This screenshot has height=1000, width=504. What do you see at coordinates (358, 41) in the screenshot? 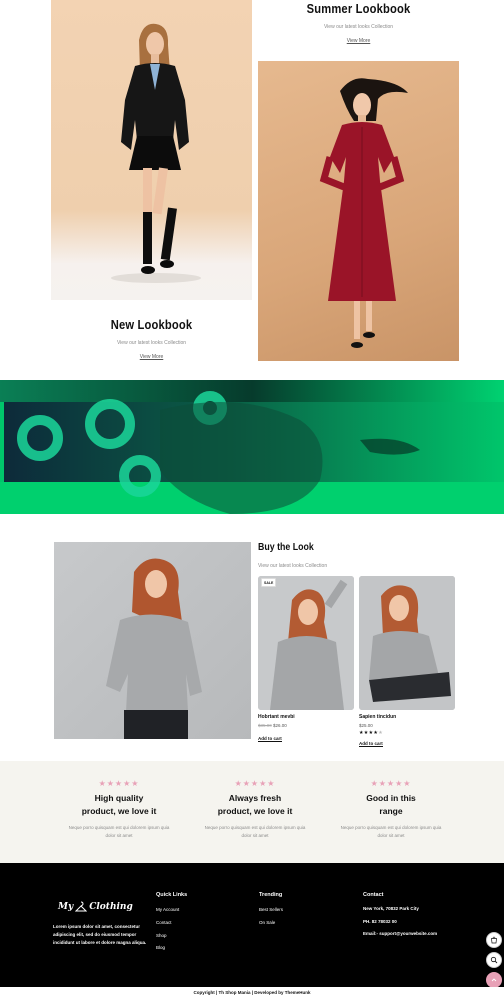
I see `summer-lookbook-view-more-link: View More` at bounding box center [358, 41].